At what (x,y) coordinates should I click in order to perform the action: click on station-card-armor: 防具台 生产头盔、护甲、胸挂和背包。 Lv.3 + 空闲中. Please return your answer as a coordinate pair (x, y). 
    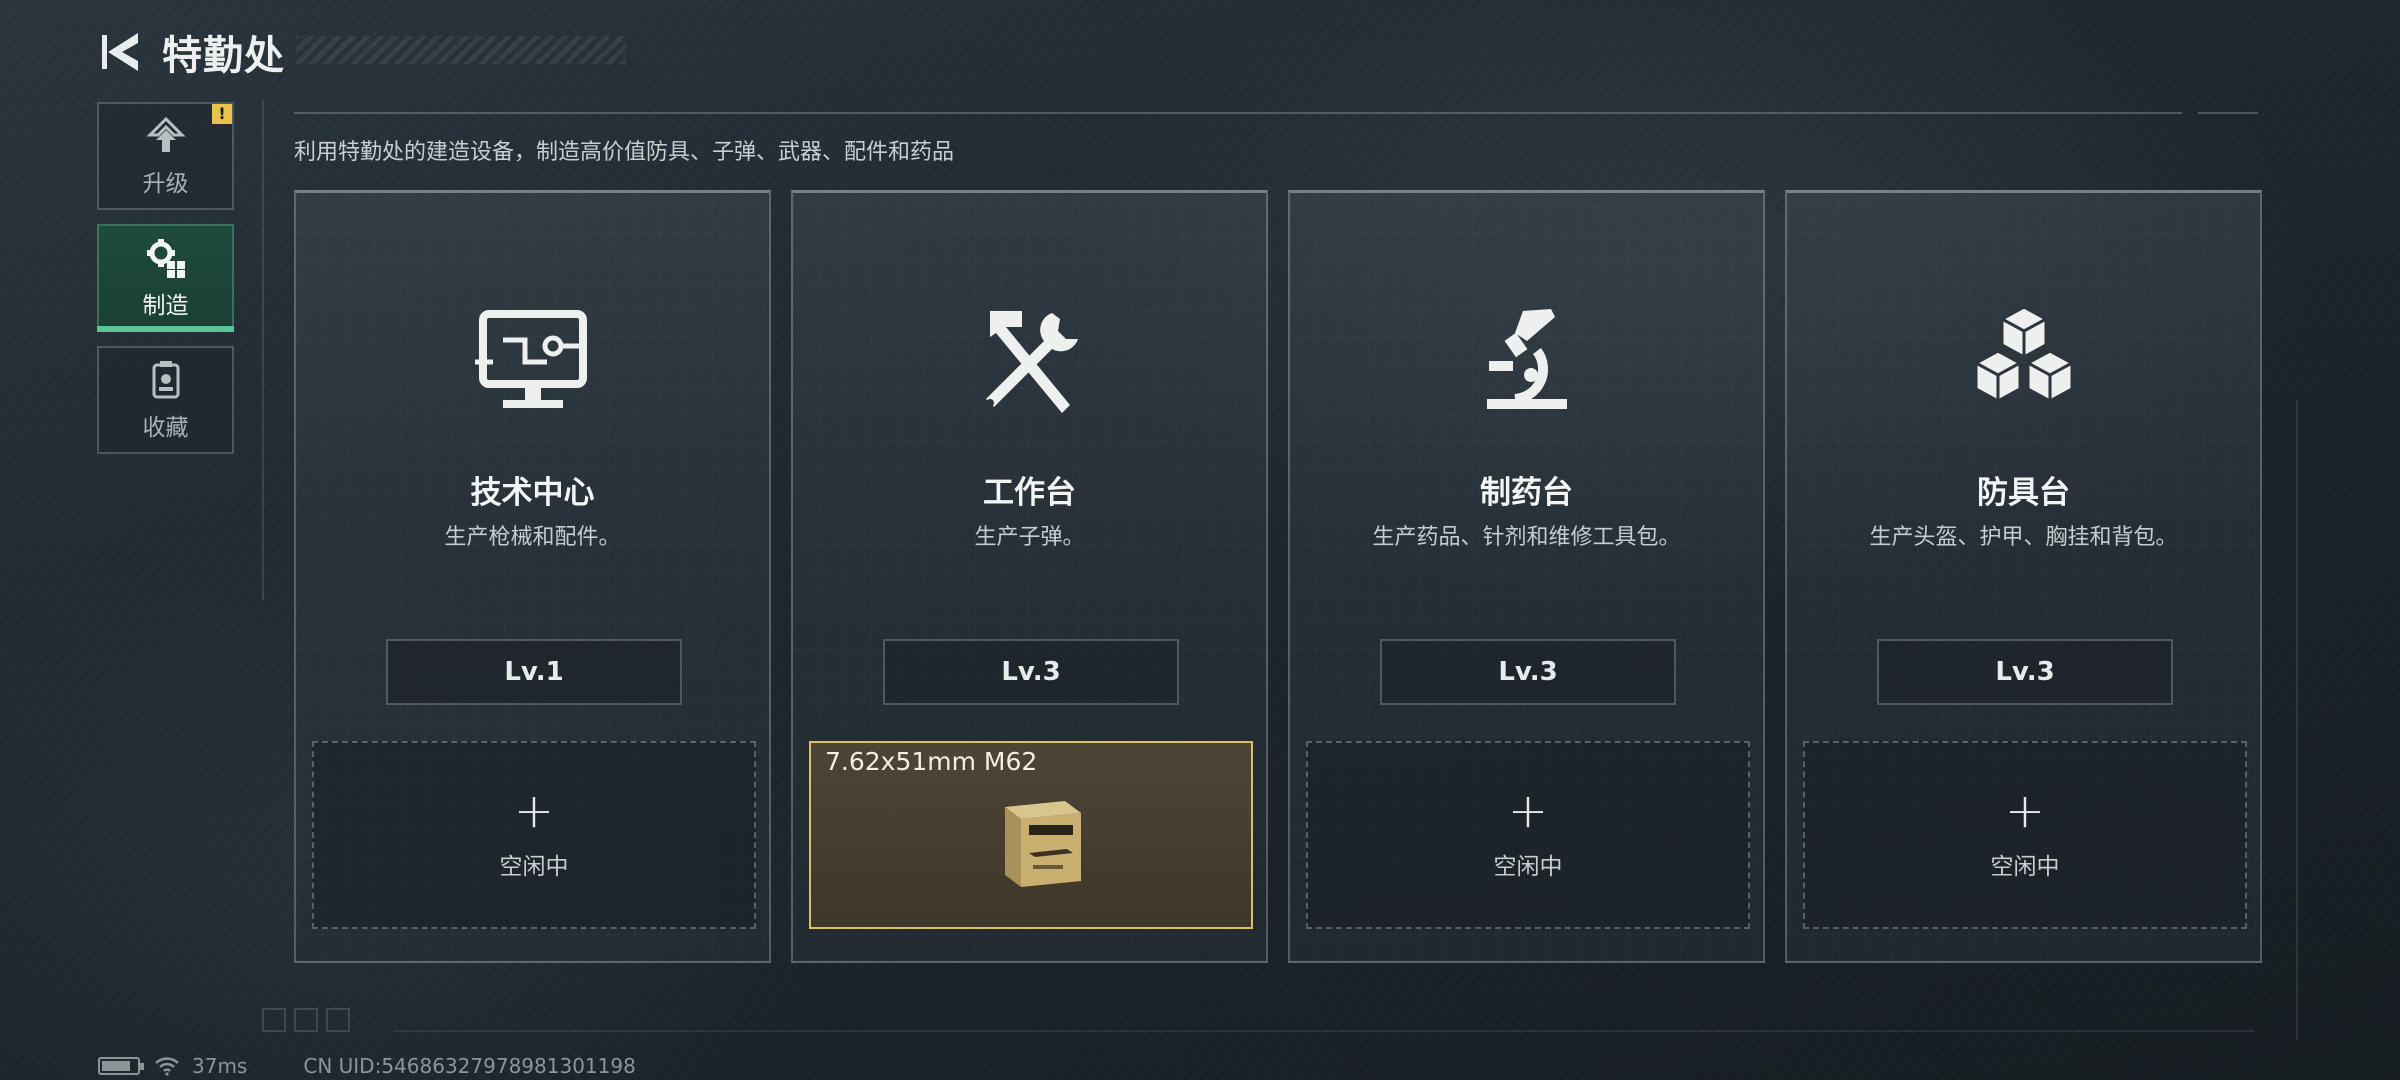
    Looking at the image, I should click on (2023, 576).